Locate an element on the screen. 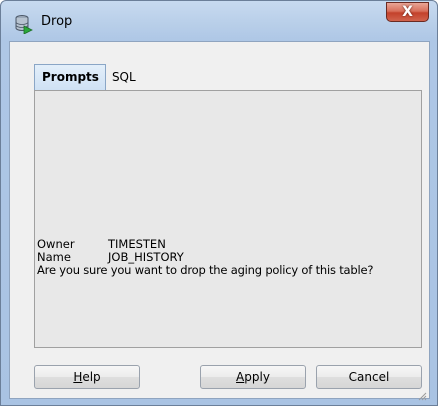 The image size is (438, 406). apply-label-rest: pply is located at coordinates (257, 377).